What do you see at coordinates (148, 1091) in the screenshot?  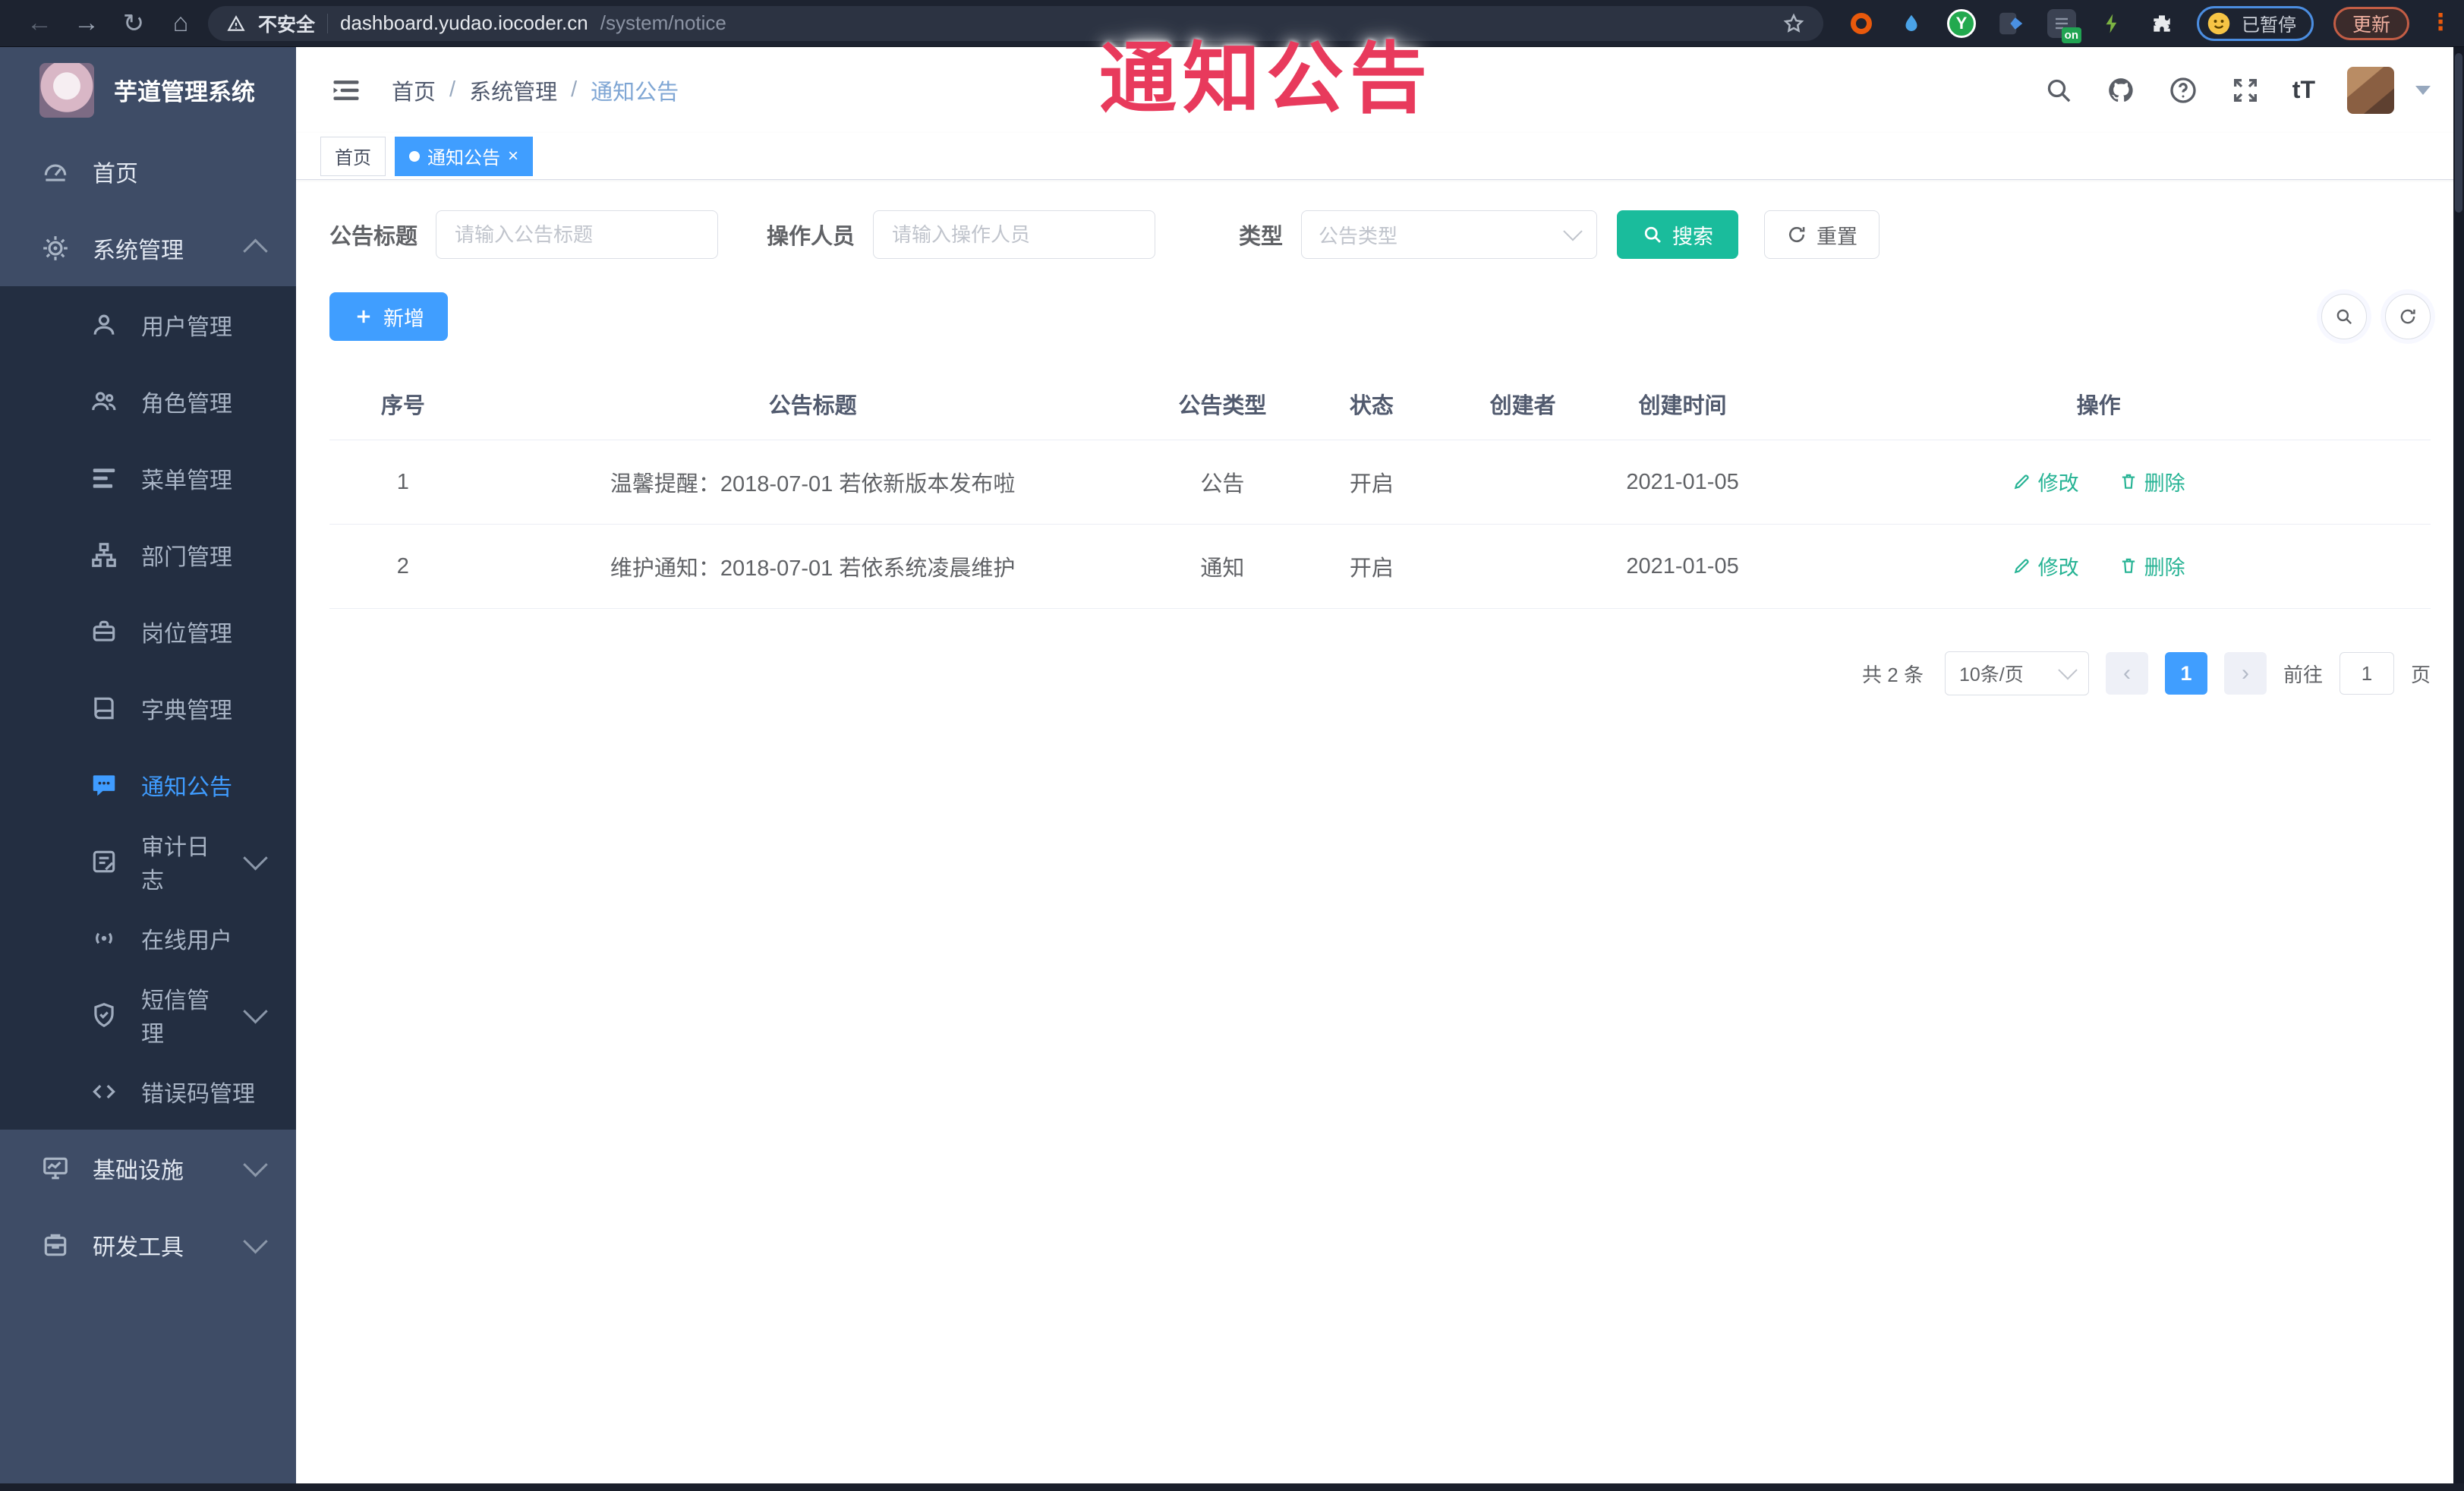 I see `sidebar-item-error-codes: 错误码管理` at bounding box center [148, 1091].